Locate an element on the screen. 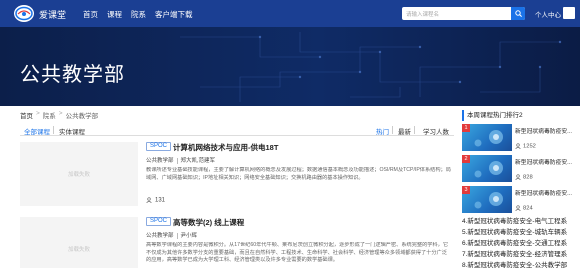  nav-client-download: 客户端下载 is located at coordinates (174, 14).